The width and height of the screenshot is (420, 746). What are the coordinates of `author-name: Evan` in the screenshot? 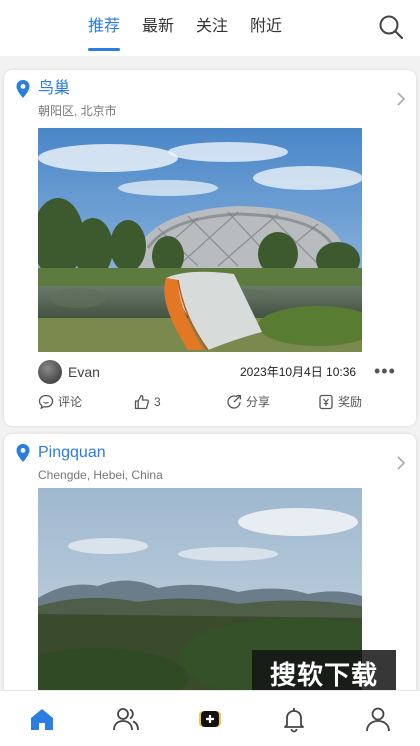 It's located at (84, 372).